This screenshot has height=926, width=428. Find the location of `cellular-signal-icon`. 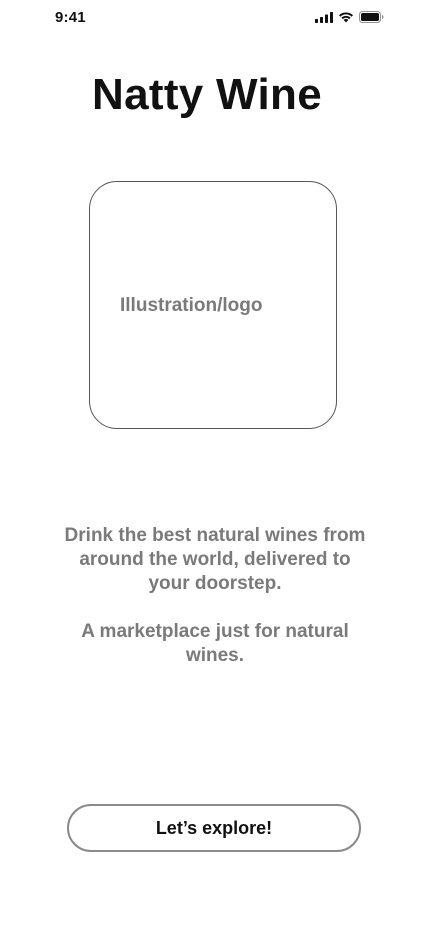

cellular-signal-icon is located at coordinates (324, 17).